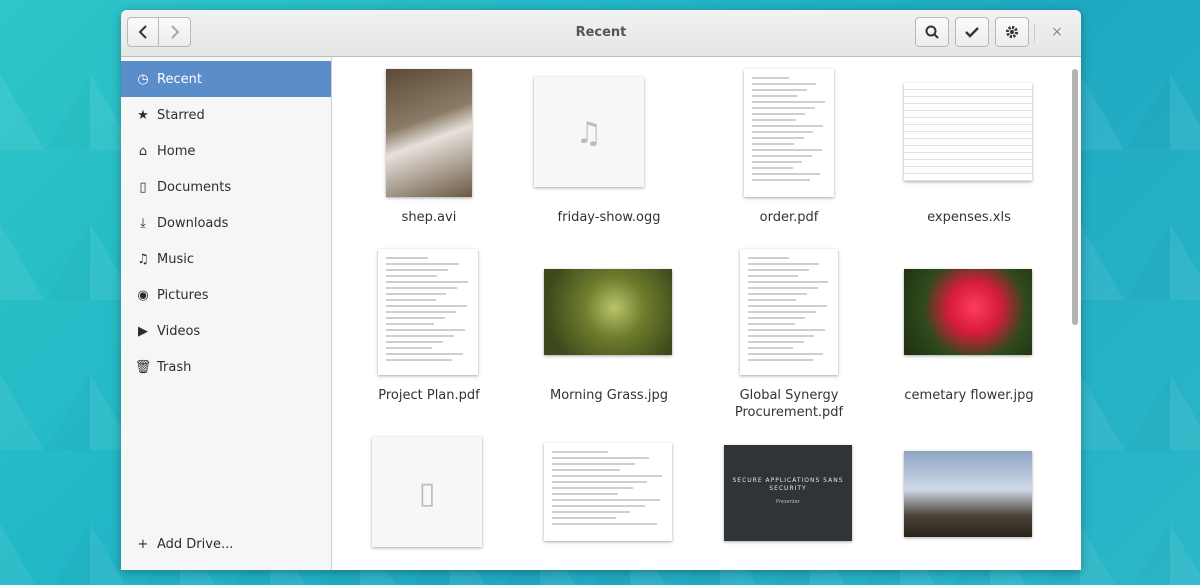 This screenshot has width=1200, height=585. What do you see at coordinates (143, 259) in the screenshot?
I see `music-icon: ♫` at bounding box center [143, 259].